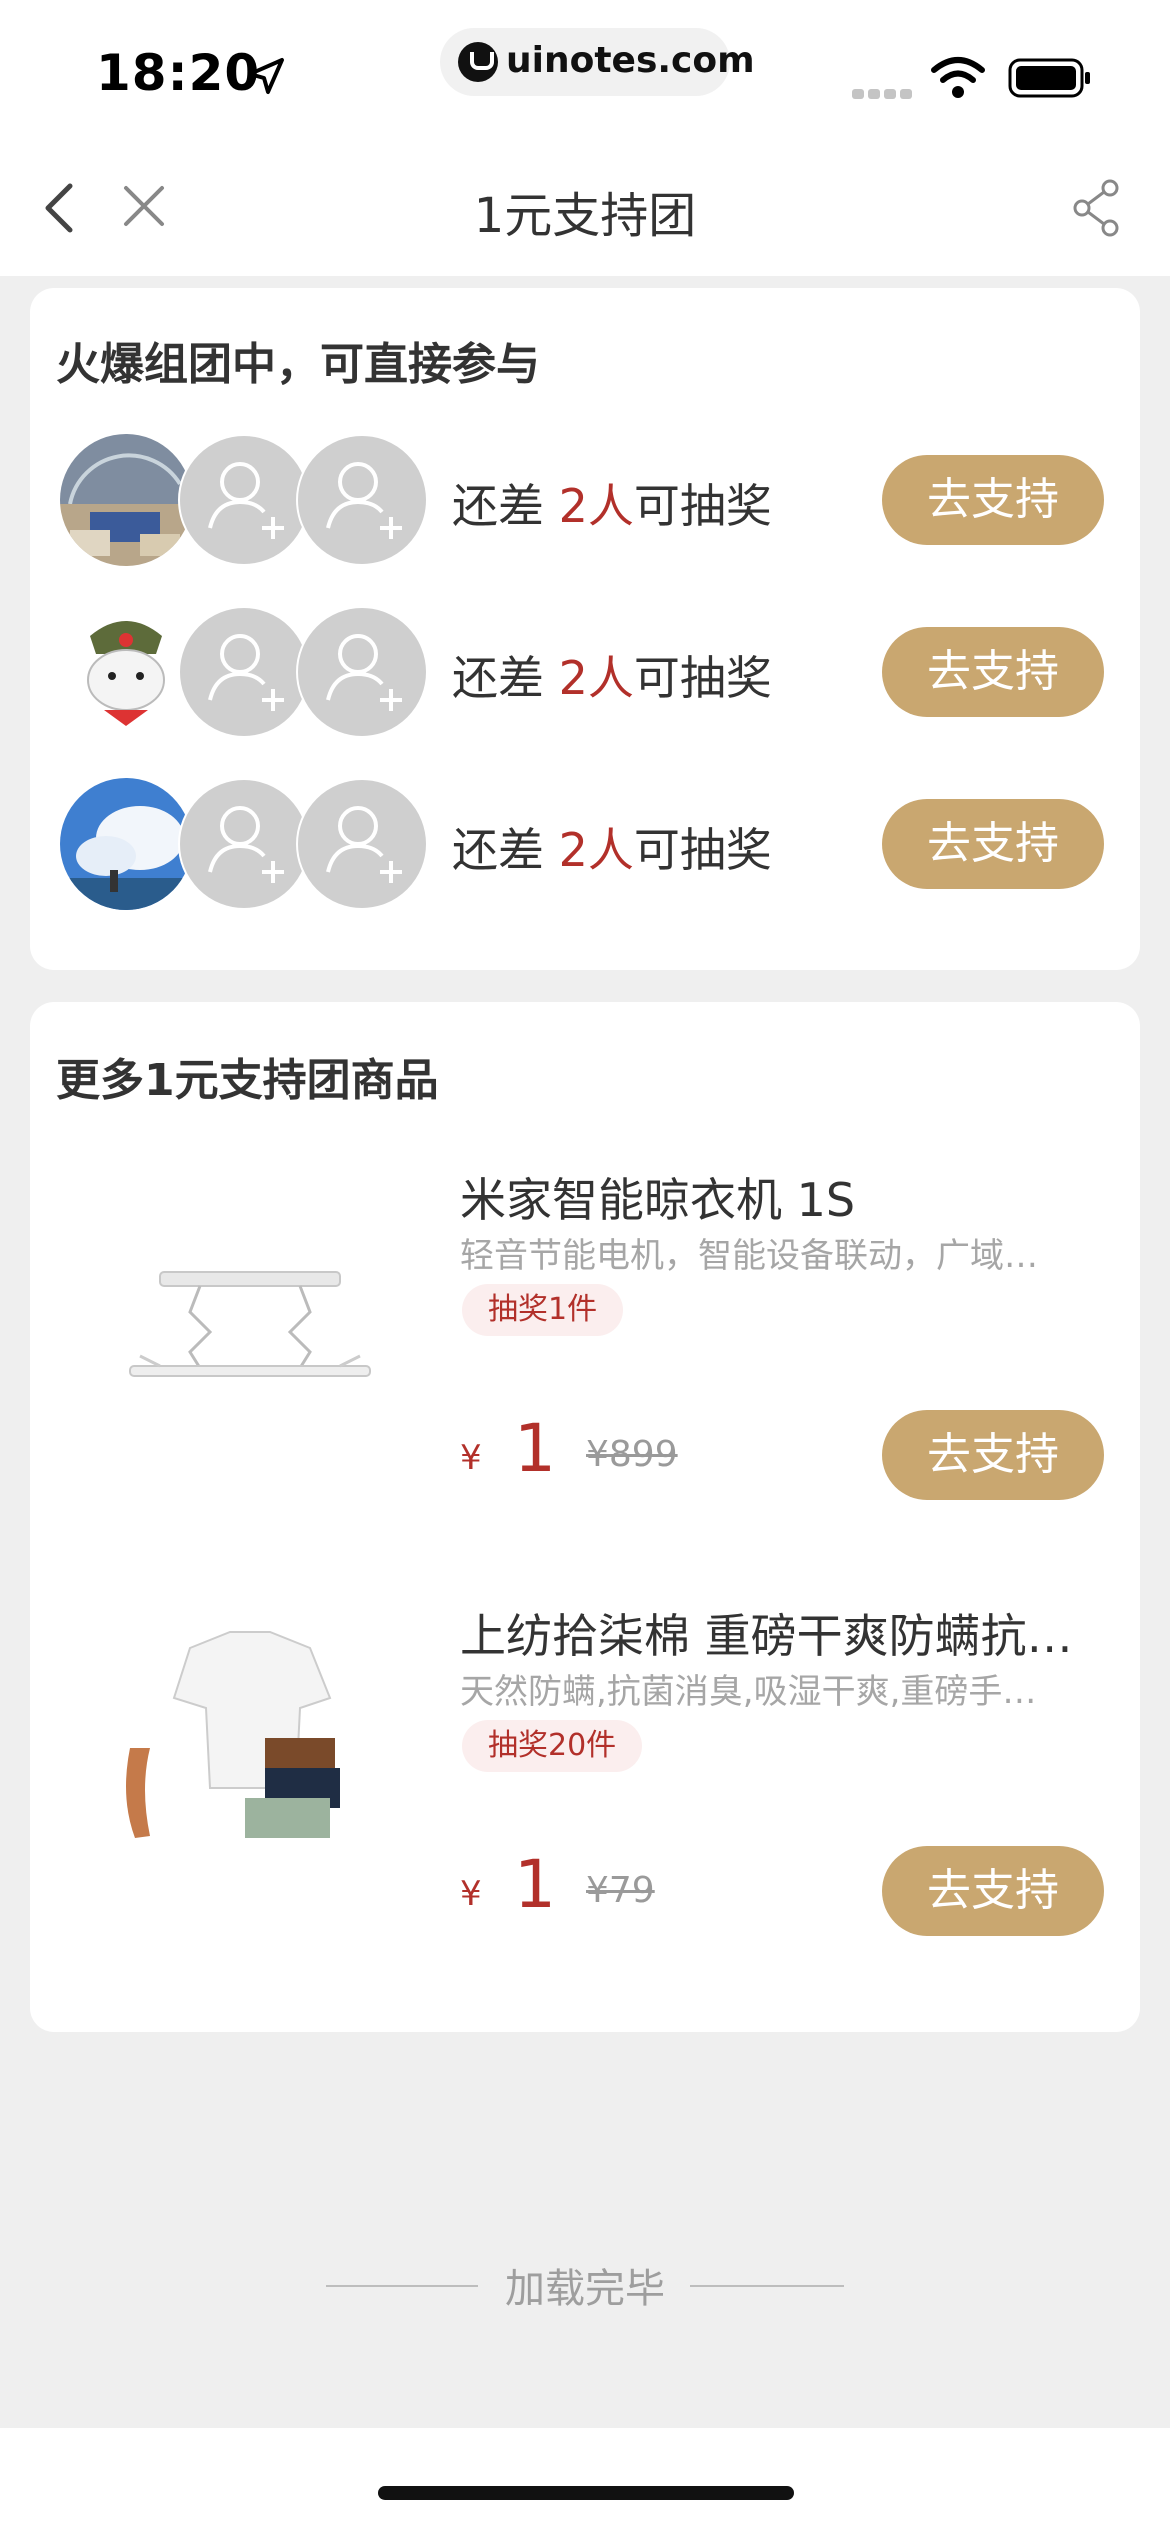 The image size is (1170, 2532). Describe the element at coordinates (1049, 78) in the screenshot. I see `battery-icon` at that location.